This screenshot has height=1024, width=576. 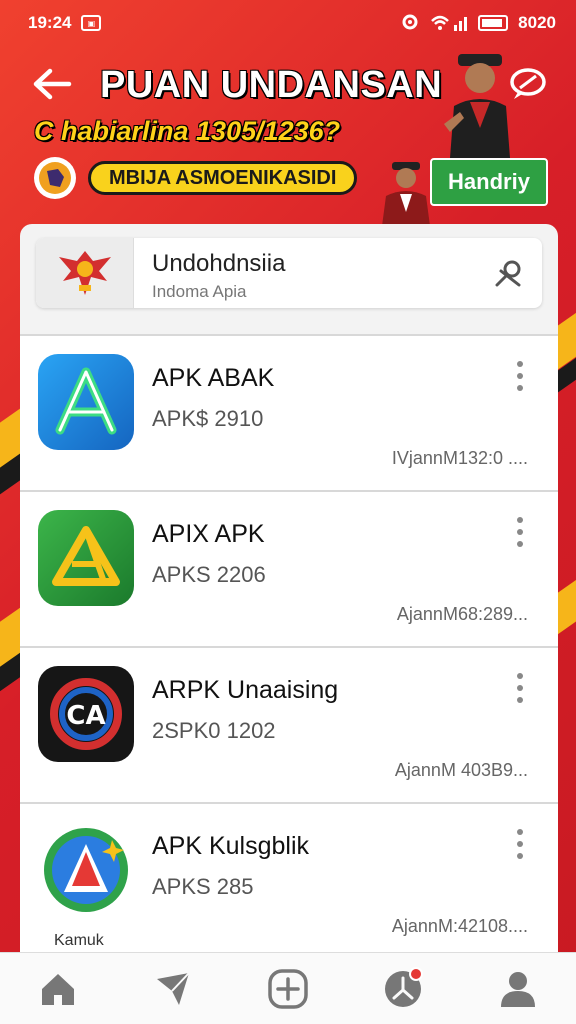 I want to click on arrow-left-icon, so click(x=52, y=84).